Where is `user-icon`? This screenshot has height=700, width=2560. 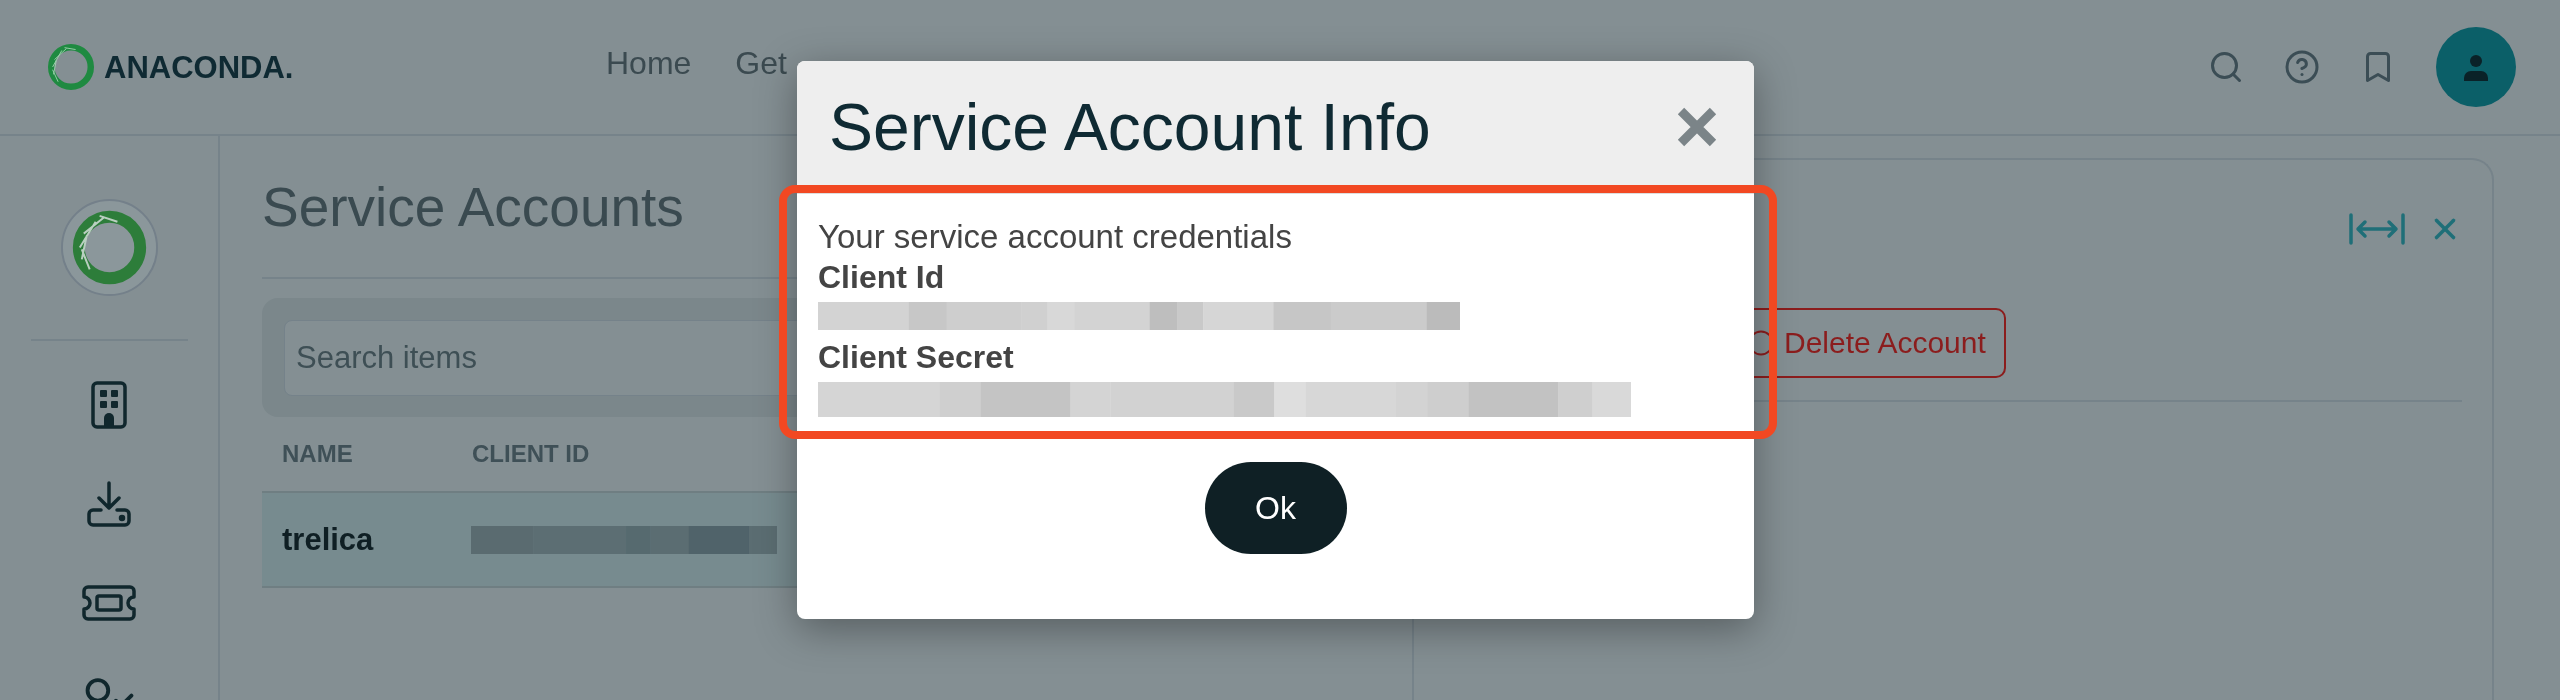 user-icon is located at coordinates (2476, 67).